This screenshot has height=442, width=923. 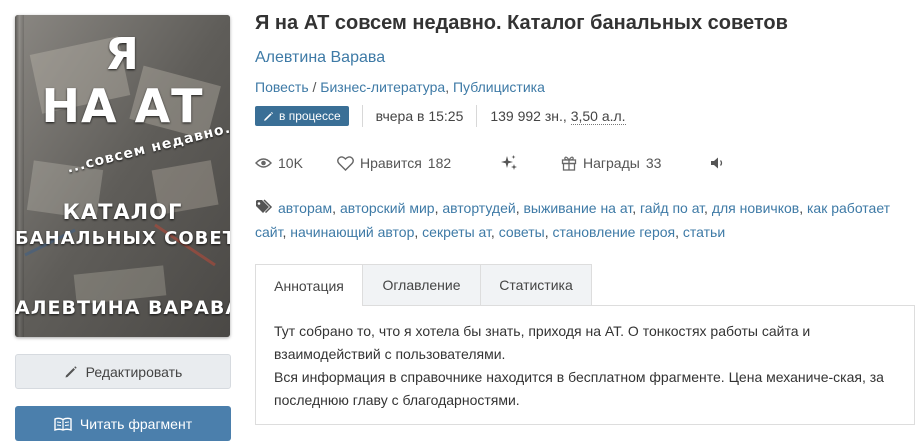 What do you see at coordinates (478, 208) in the screenshot?
I see `tag-link: автортудей` at bounding box center [478, 208].